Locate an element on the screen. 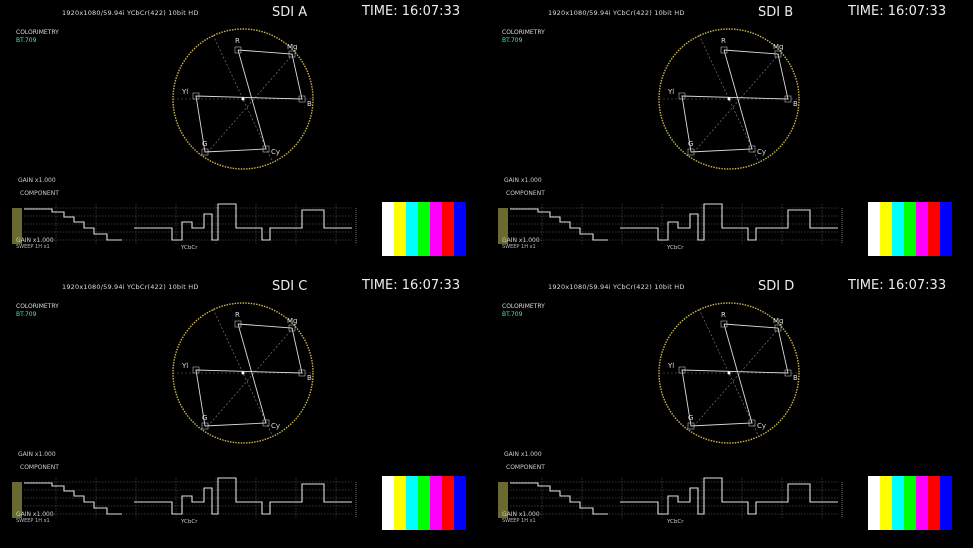  input-title: SDI D is located at coordinates (776, 286).